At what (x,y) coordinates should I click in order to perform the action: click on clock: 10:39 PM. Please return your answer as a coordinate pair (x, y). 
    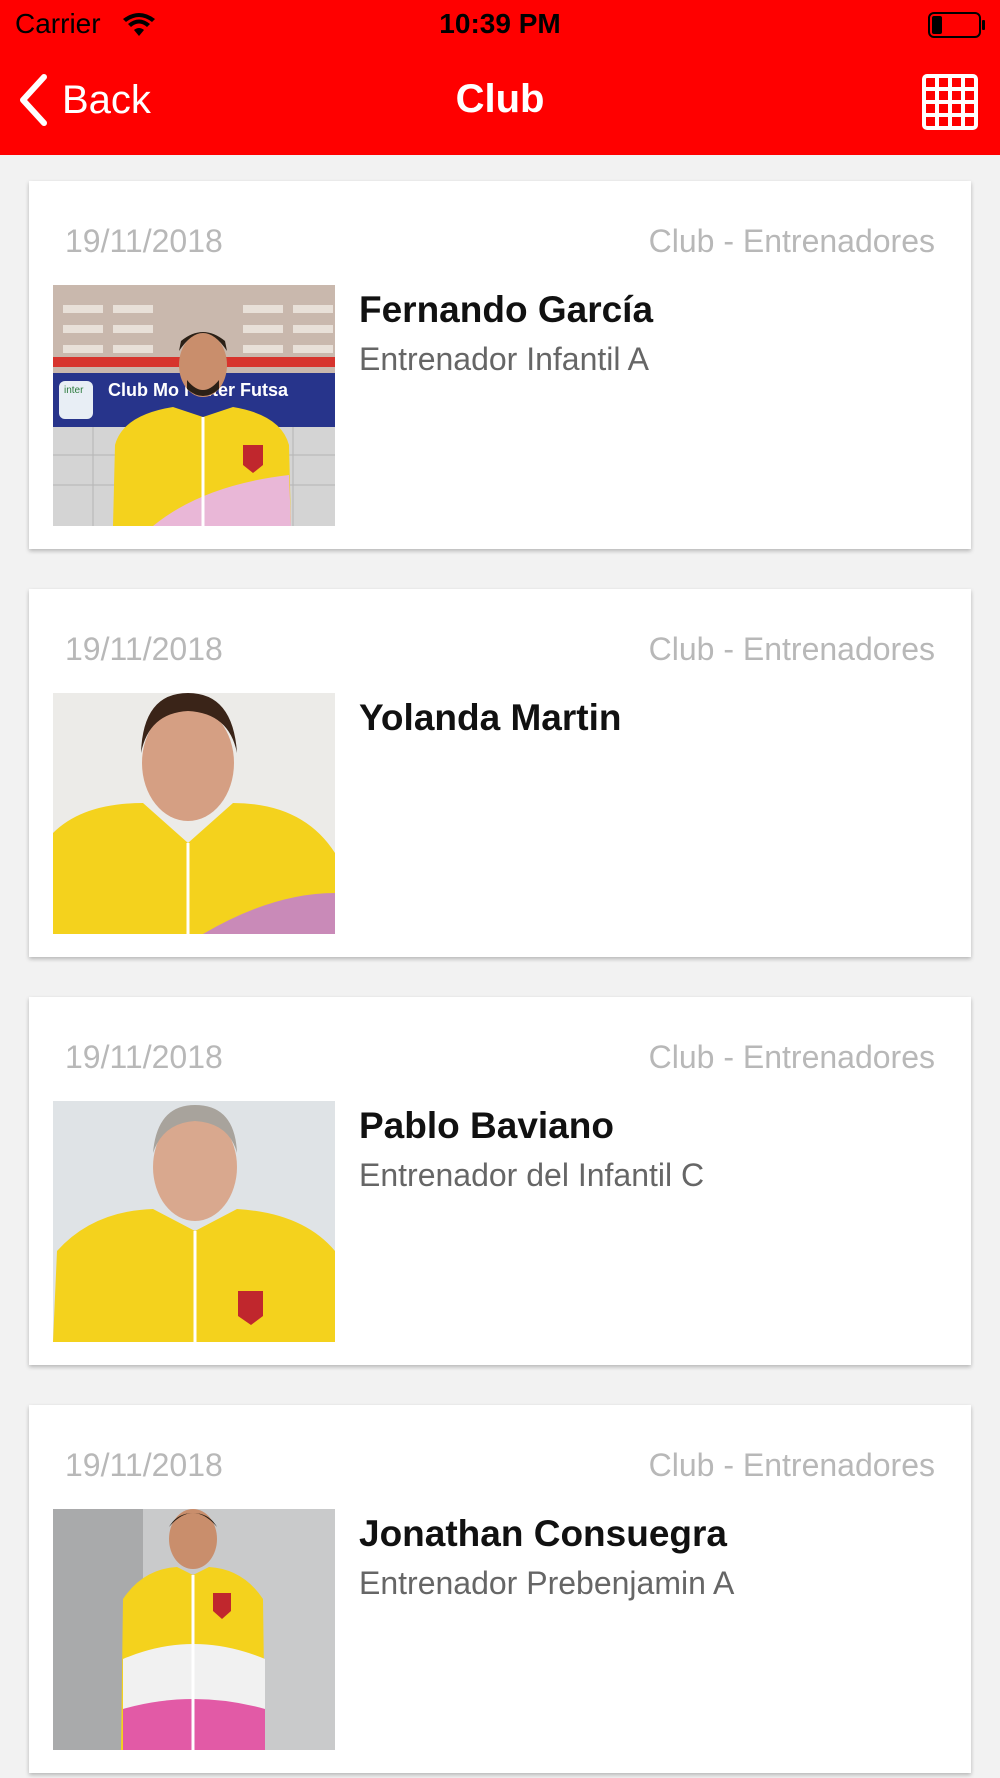
    Looking at the image, I should click on (500, 23).